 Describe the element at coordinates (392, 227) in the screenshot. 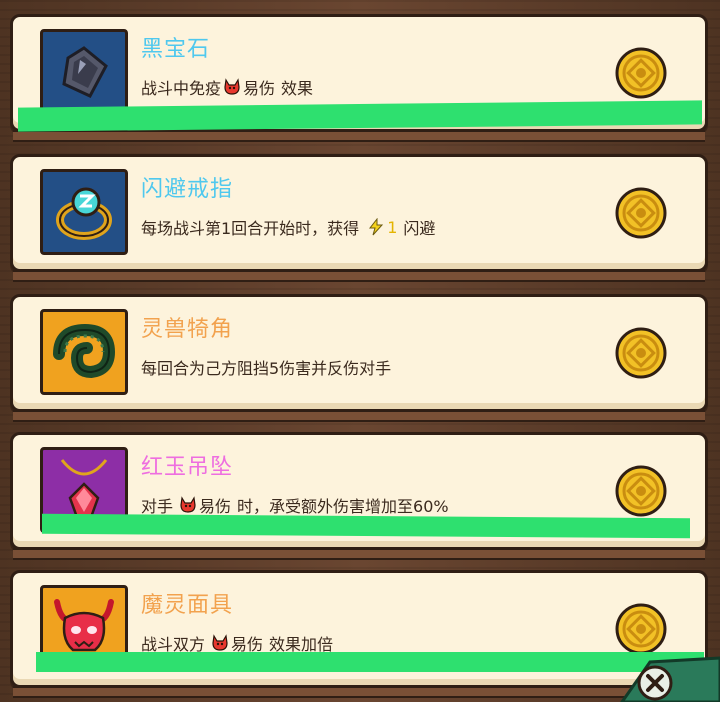

I see `dodge-amount: 1` at that location.